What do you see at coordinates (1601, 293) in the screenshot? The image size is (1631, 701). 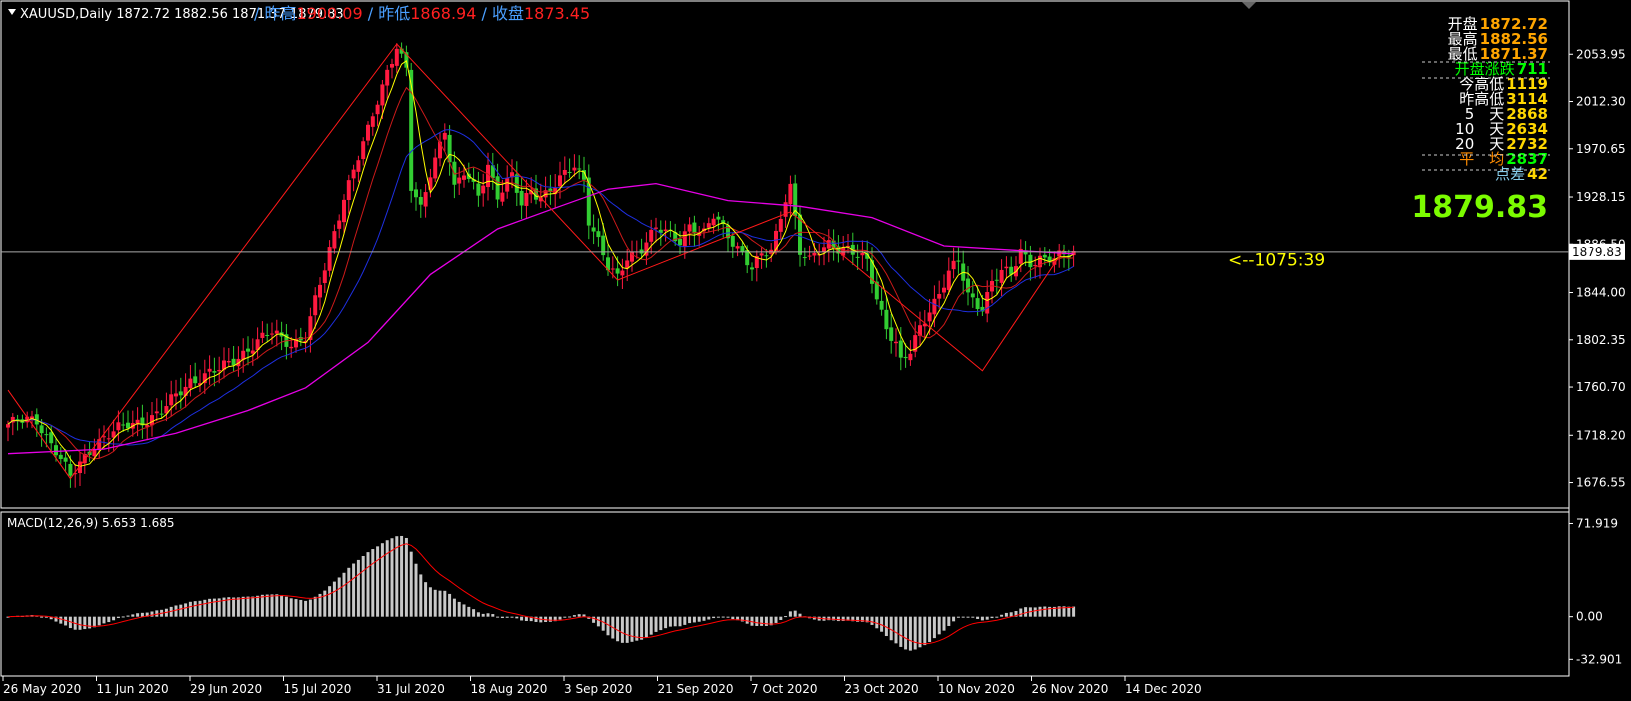 I see `price-tick-label: 1844.00` at bounding box center [1601, 293].